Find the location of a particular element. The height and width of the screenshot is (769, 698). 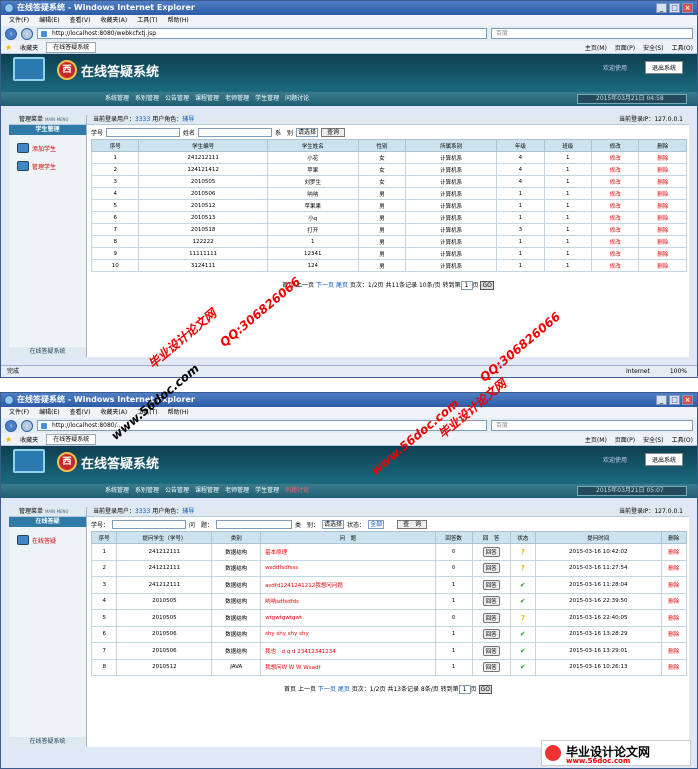

question-link: 基本原理 is located at coordinates (348, 552).